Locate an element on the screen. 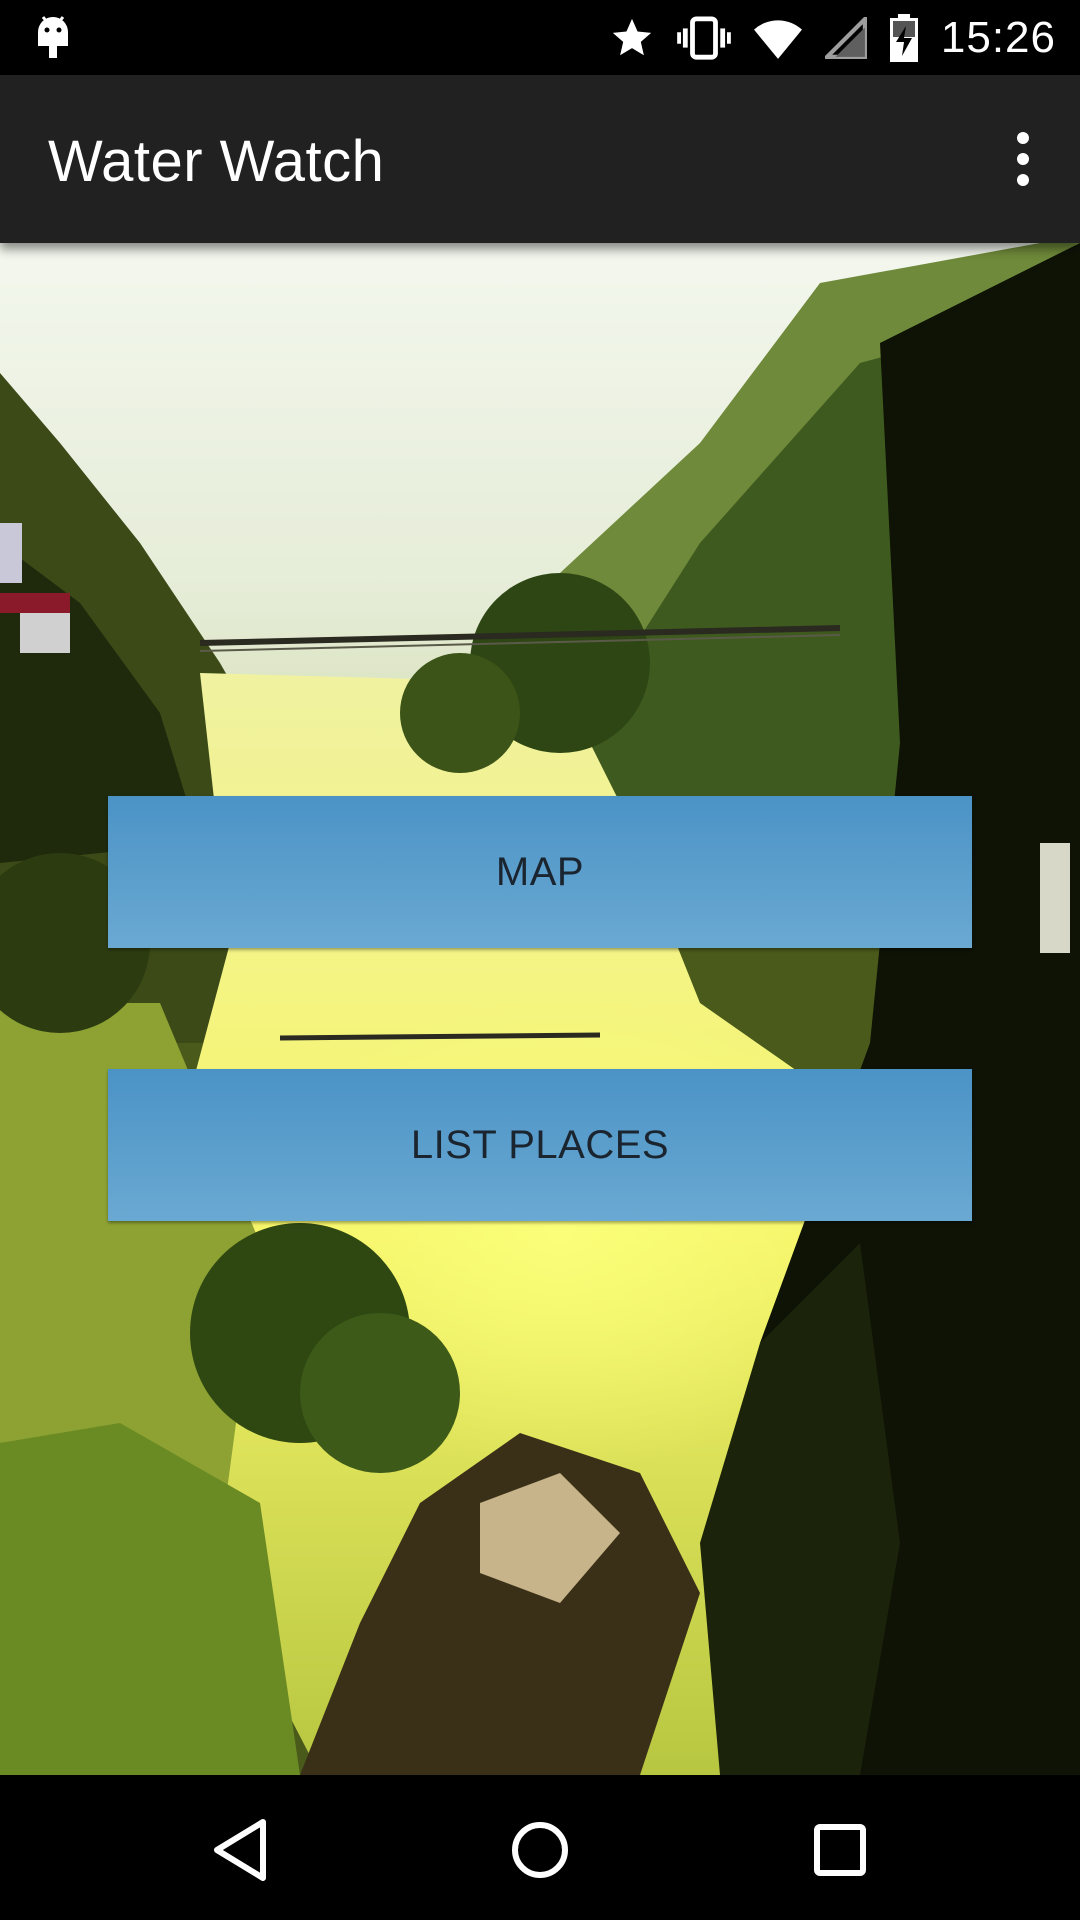  battery-charging-icon is located at coordinates (903, 37).